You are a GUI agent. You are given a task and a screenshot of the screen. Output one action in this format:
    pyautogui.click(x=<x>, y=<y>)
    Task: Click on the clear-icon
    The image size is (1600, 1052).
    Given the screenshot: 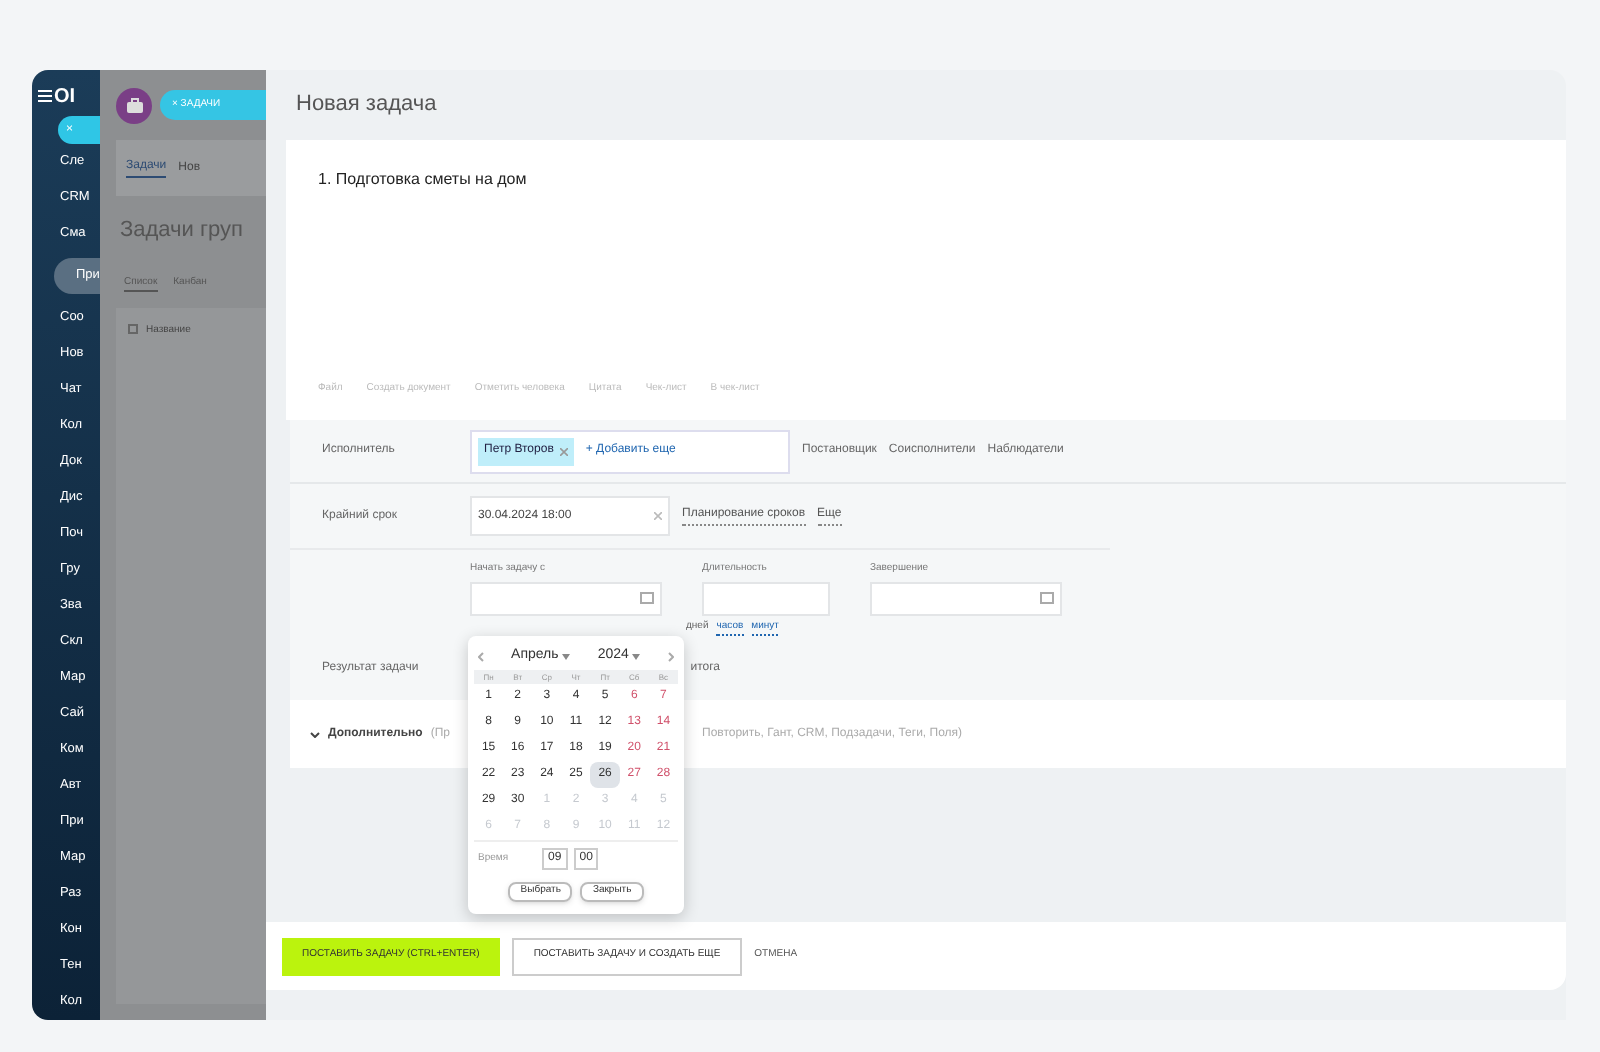 What is the action you would take?
    pyautogui.click(x=658, y=516)
    